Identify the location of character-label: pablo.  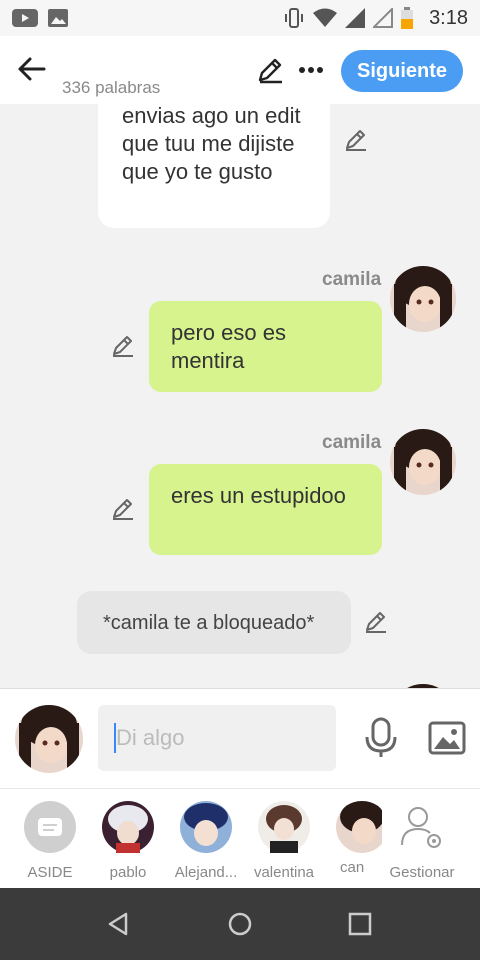
(128, 872).